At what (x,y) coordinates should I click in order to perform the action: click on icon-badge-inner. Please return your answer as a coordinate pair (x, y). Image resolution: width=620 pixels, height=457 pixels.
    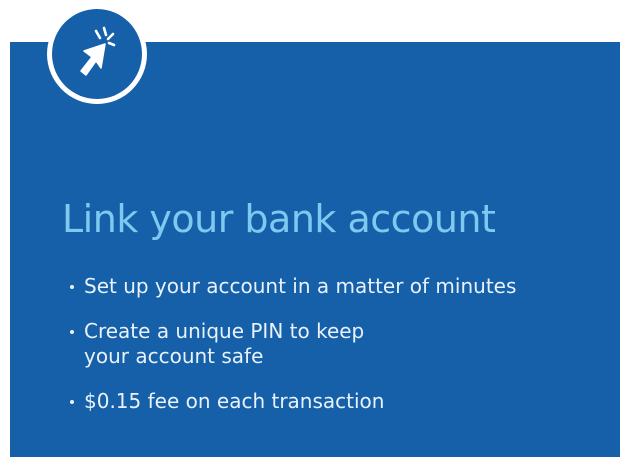
    Looking at the image, I should click on (97, 54).